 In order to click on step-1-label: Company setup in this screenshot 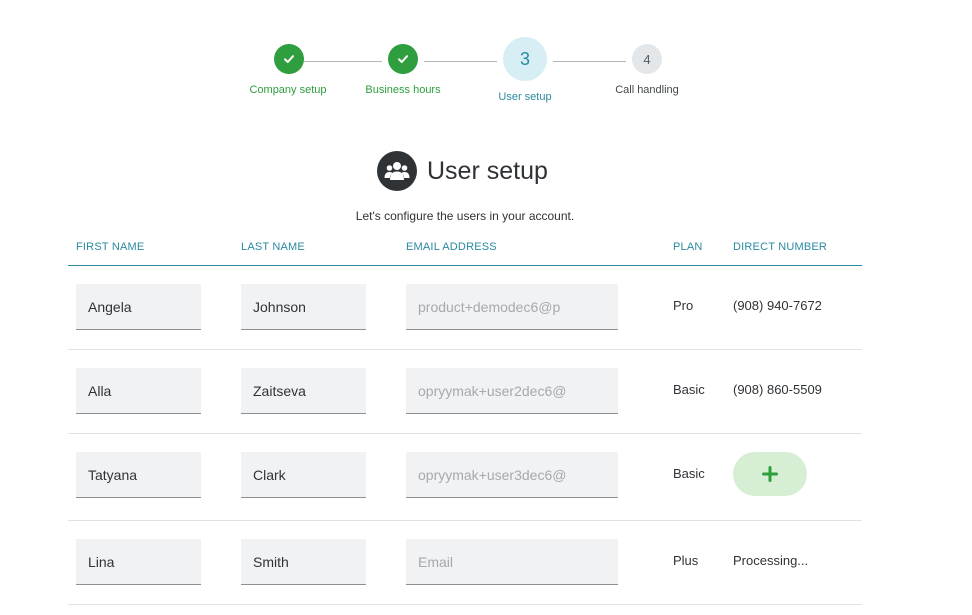, I will do `click(288, 90)`.